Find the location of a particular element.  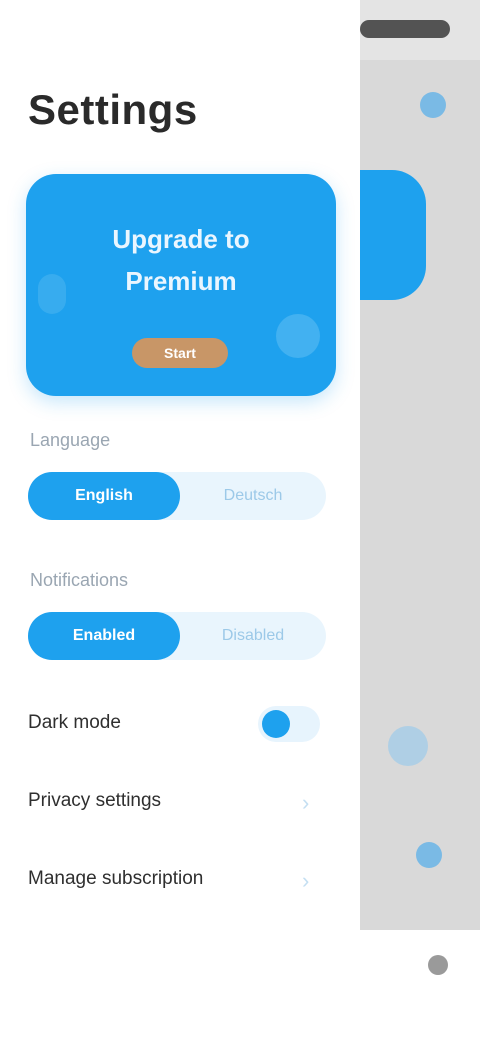

notifications-segmented-control: Enabled Disabled is located at coordinates (177, 636).